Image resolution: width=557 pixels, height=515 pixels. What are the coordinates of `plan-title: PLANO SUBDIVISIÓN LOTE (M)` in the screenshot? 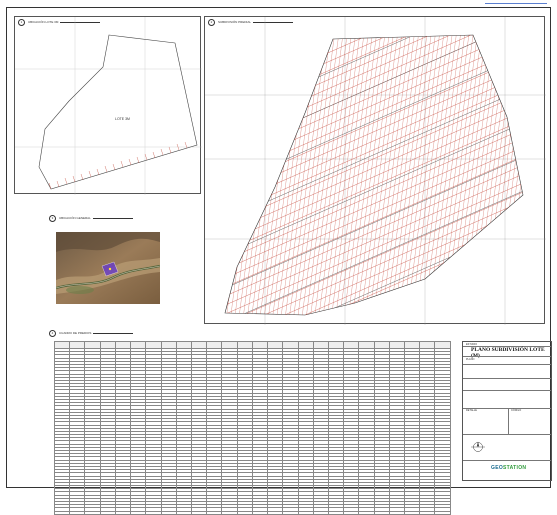 It's located at (508, 353).